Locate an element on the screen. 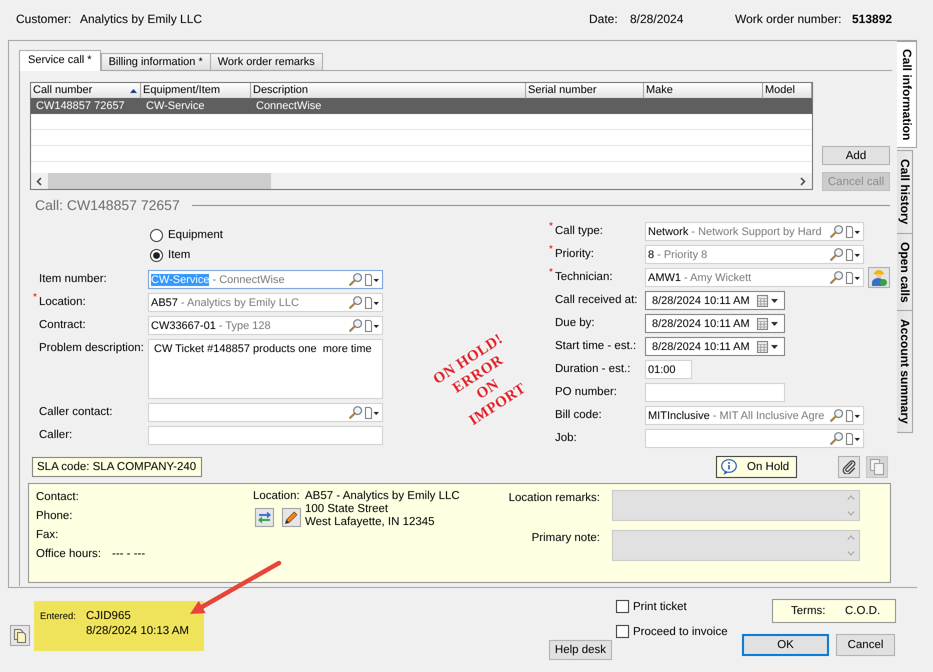  edit-button is located at coordinates (291, 517).